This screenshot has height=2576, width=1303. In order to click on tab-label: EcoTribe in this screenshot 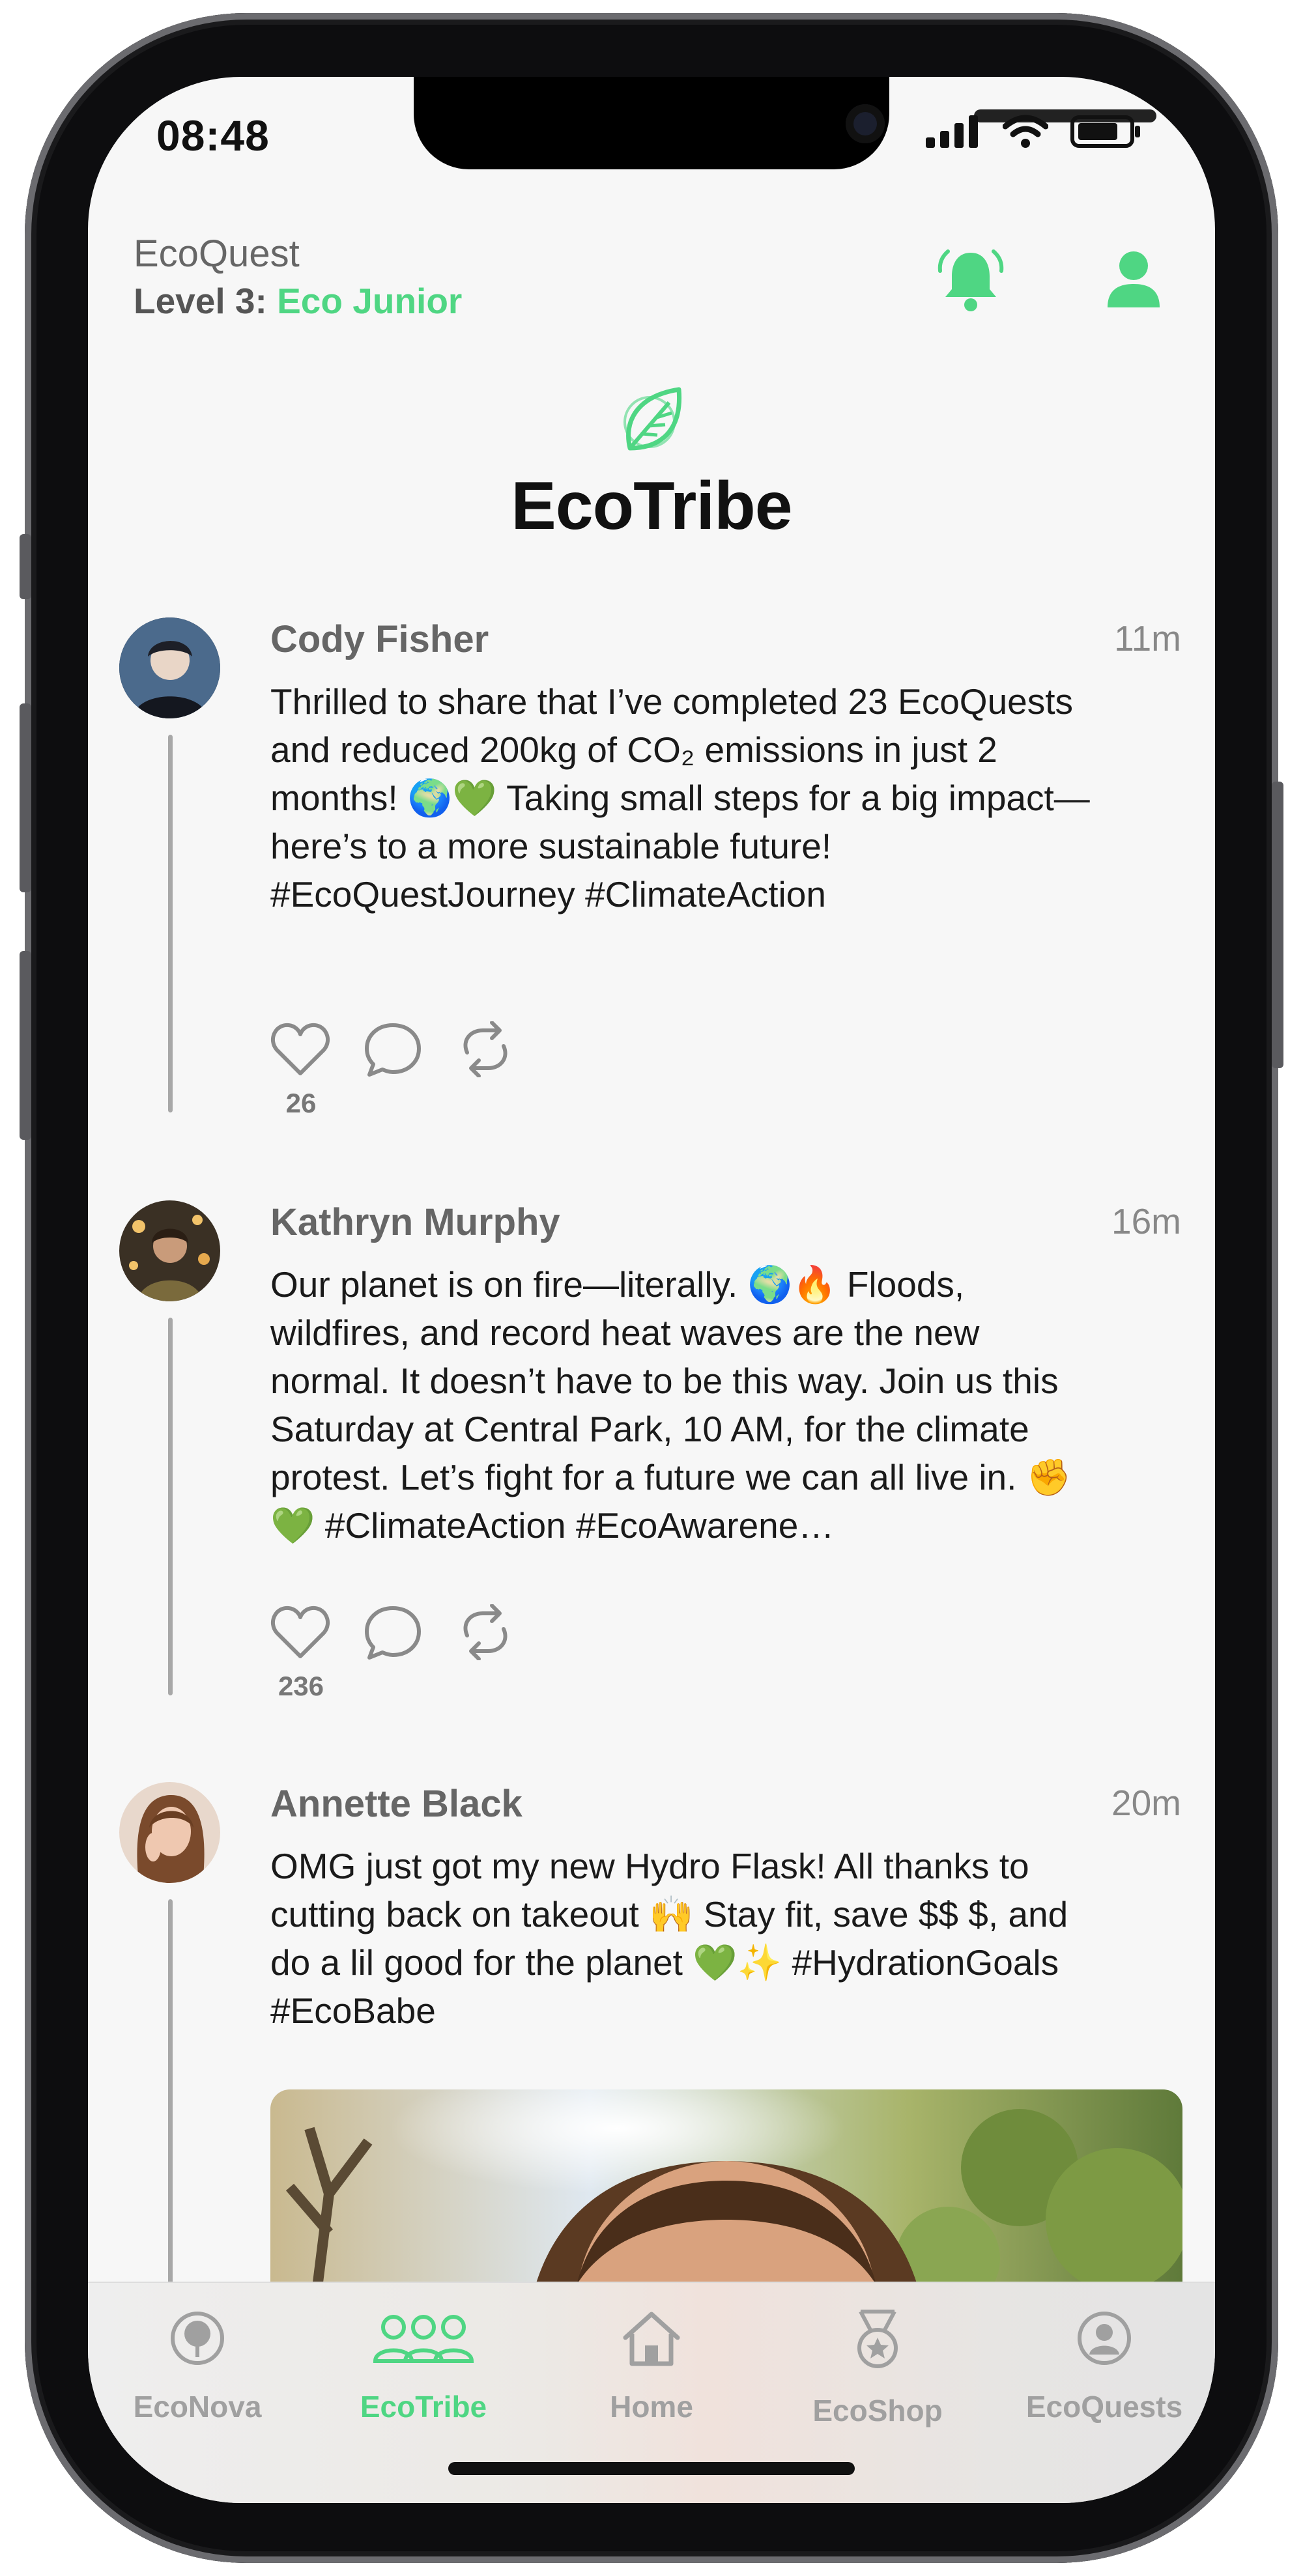, I will do `click(423, 2407)`.